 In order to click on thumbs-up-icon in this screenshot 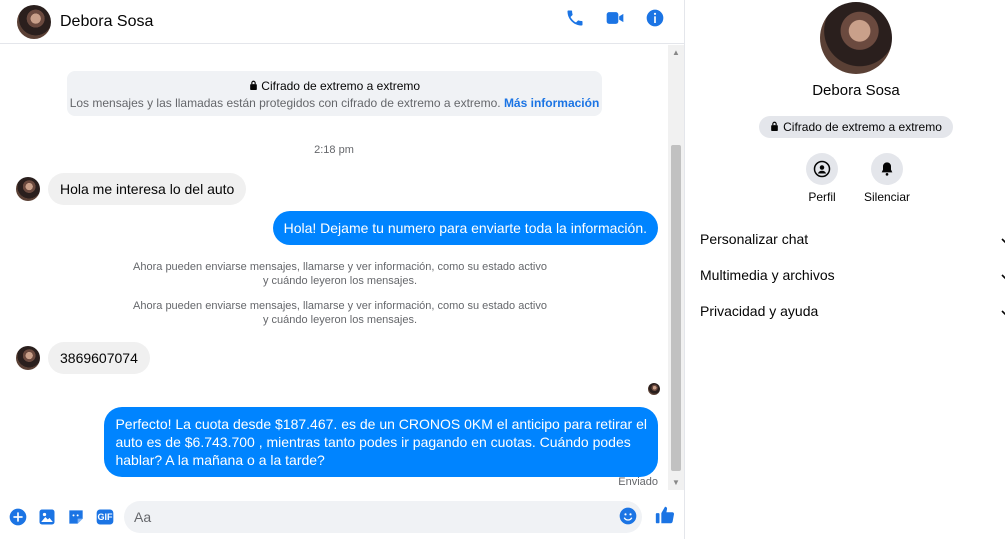, I will do `click(665, 517)`.